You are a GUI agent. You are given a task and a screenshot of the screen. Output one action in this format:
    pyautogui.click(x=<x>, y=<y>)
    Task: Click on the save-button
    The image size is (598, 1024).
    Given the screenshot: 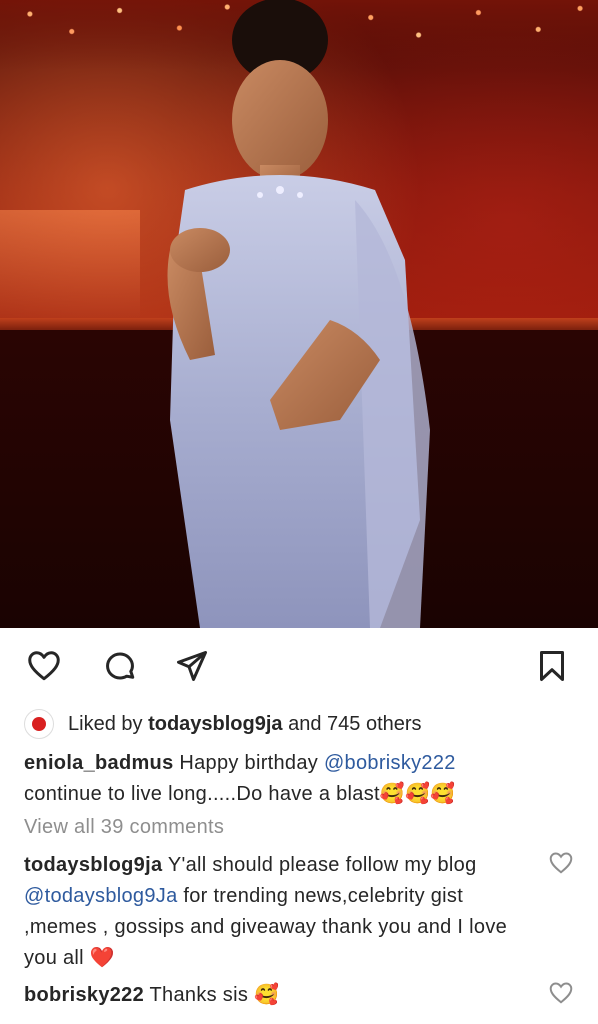 What is the action you would take?
    pyautogui.click(x=552, y=666)
    